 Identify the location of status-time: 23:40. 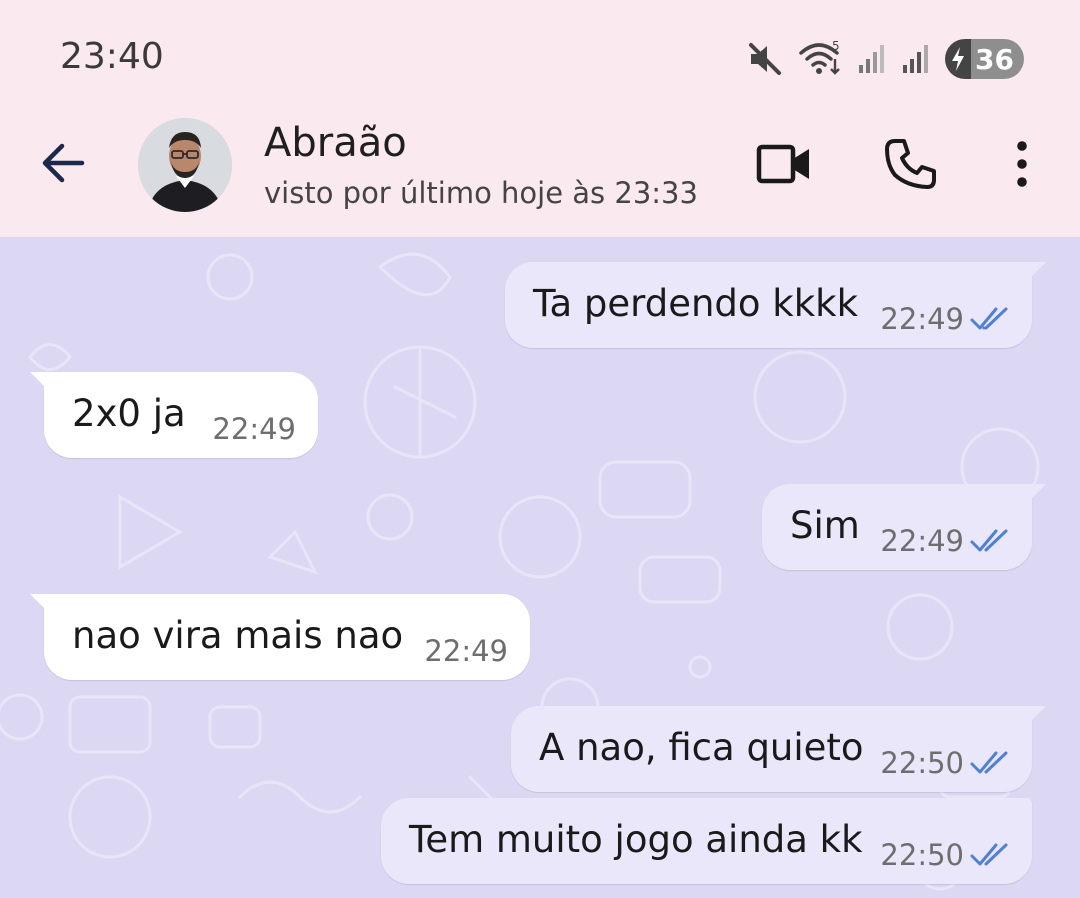
(112, 56).